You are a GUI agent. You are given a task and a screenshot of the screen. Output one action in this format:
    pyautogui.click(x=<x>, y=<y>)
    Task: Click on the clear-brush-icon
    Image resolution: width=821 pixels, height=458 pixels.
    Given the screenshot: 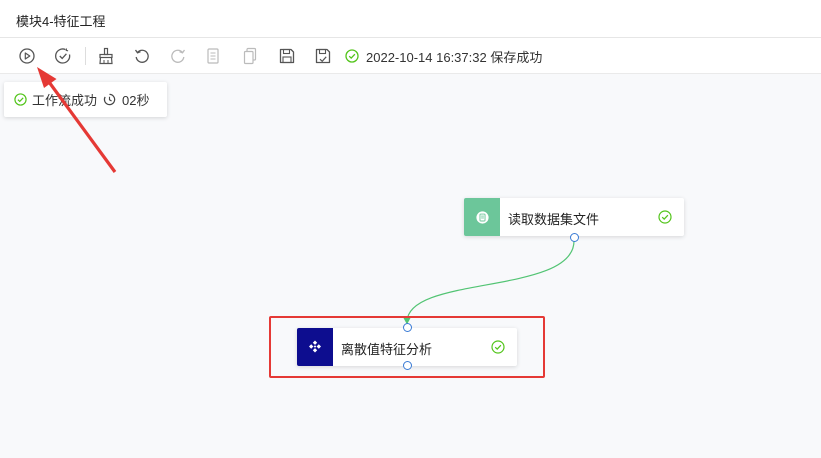 What is the action you would take?
    pyautogui.click(x=106, y=56)
    